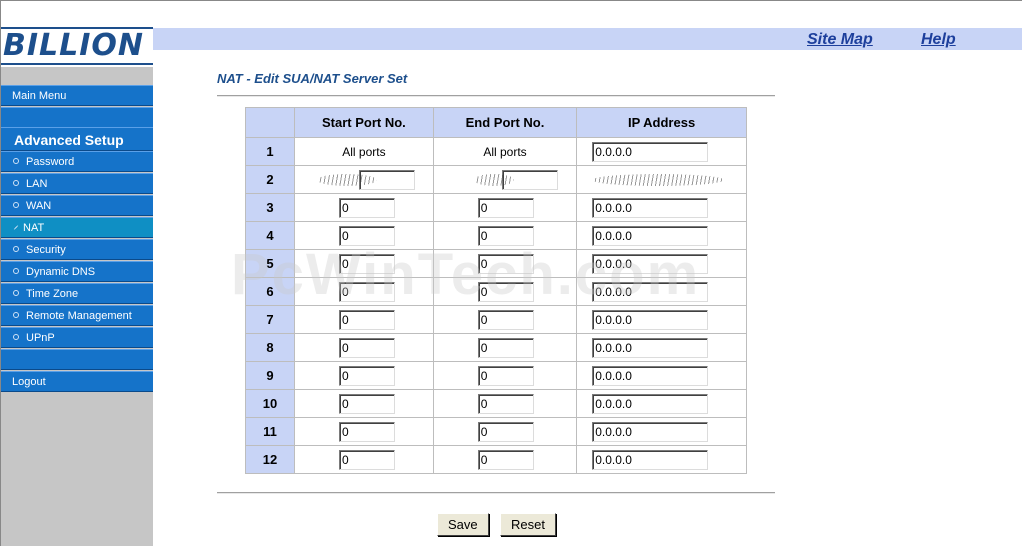 Image resolution: width=1022 pixels, height=546 pixels. What do you see at coordinates (270, 235) in the screenshot?
I see `row-number: 4` at bounding box center [270, 235].